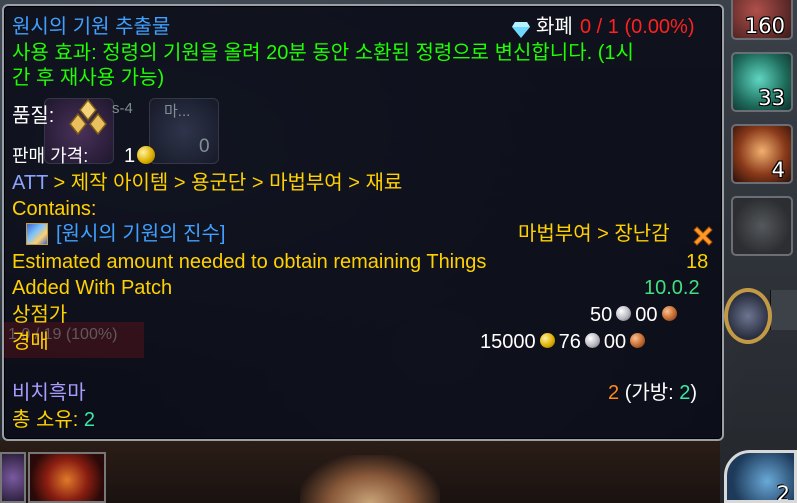  I want to click on ghost-label: 0, so click(204, 146).